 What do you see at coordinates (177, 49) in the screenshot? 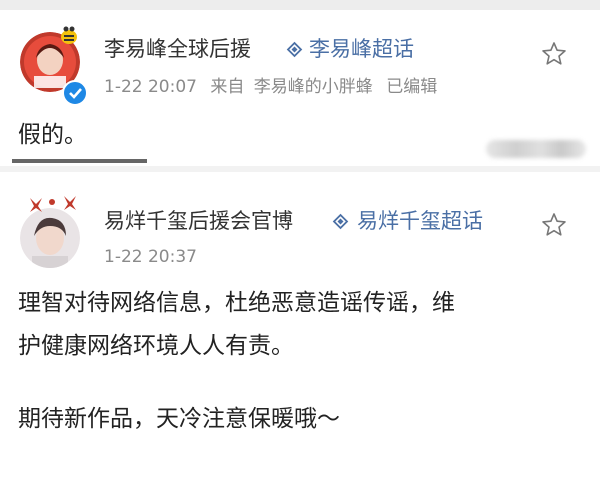
I see `username: 李易峰全球后援` at bounding box center [177, 49].